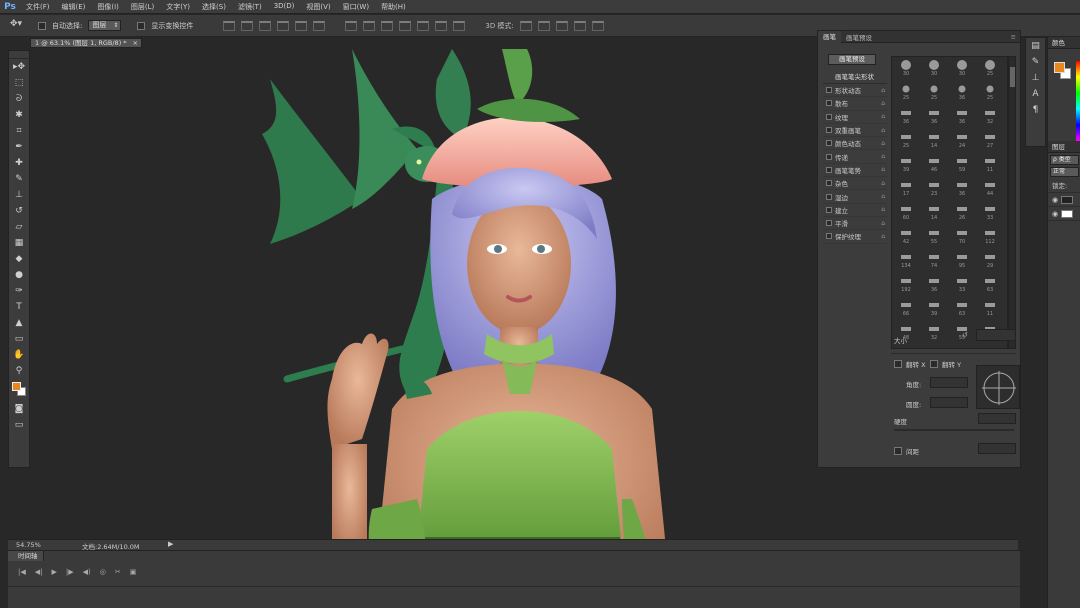 Image resolution: width=1080 pixels, height=608 pixels. Describe the element at coordinates (859, 37) in the screenshot. I see `tab-brush-presets: 画笔预设` at that location.